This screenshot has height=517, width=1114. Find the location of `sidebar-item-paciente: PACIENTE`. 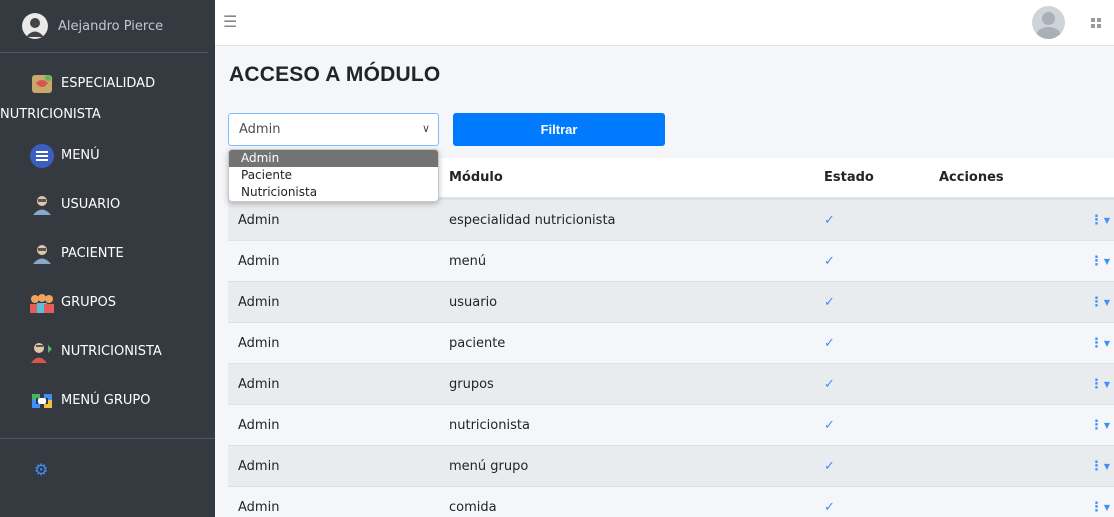

sidebar-item-paciente: PACIENTE is located at coordinates (107, 253).